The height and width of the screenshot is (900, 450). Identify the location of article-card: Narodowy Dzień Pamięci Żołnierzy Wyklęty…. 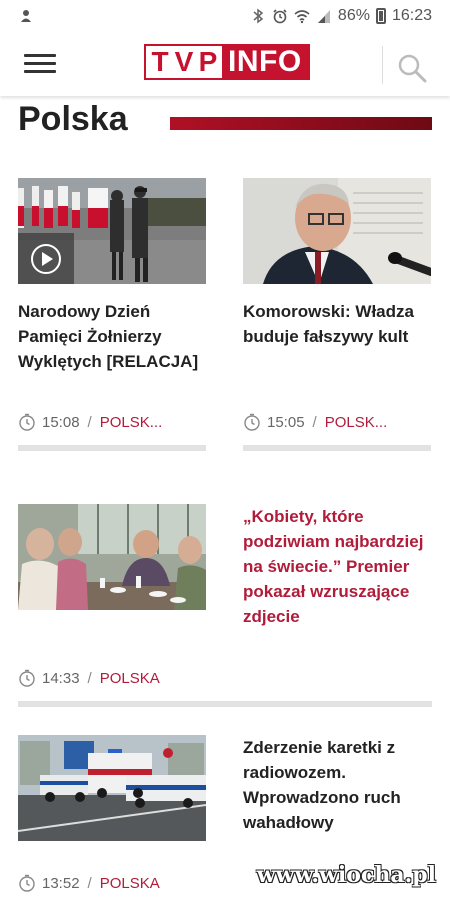
(113, 315).